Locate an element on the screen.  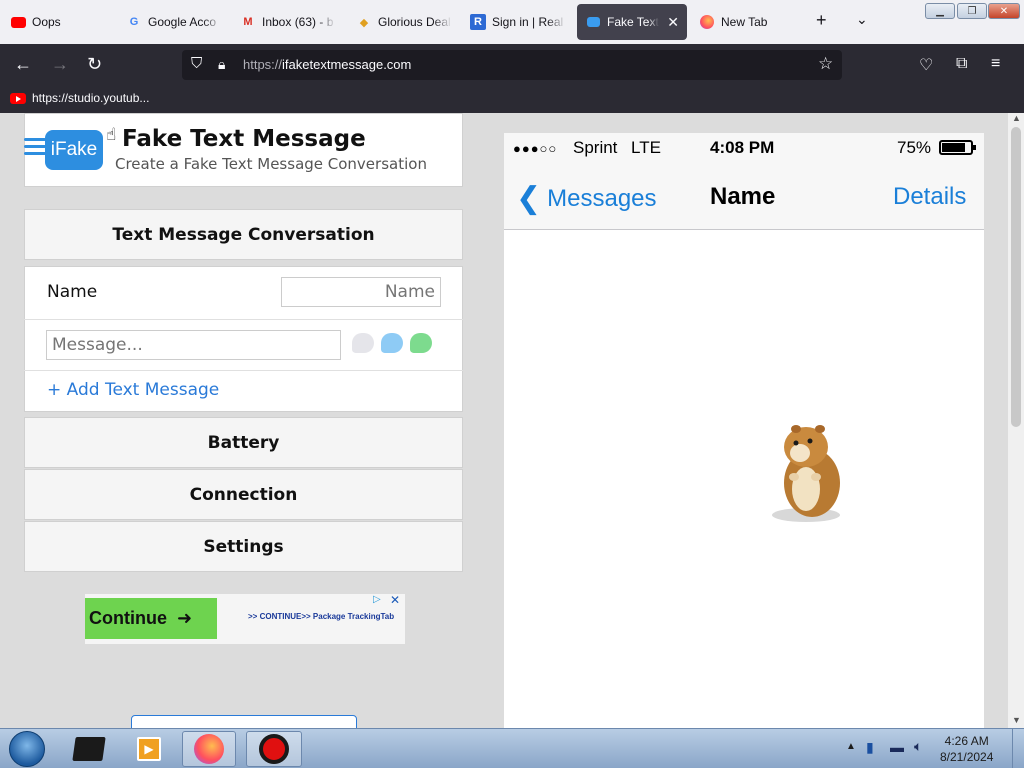
network-type: LTE is located at coordinates (646, 147).